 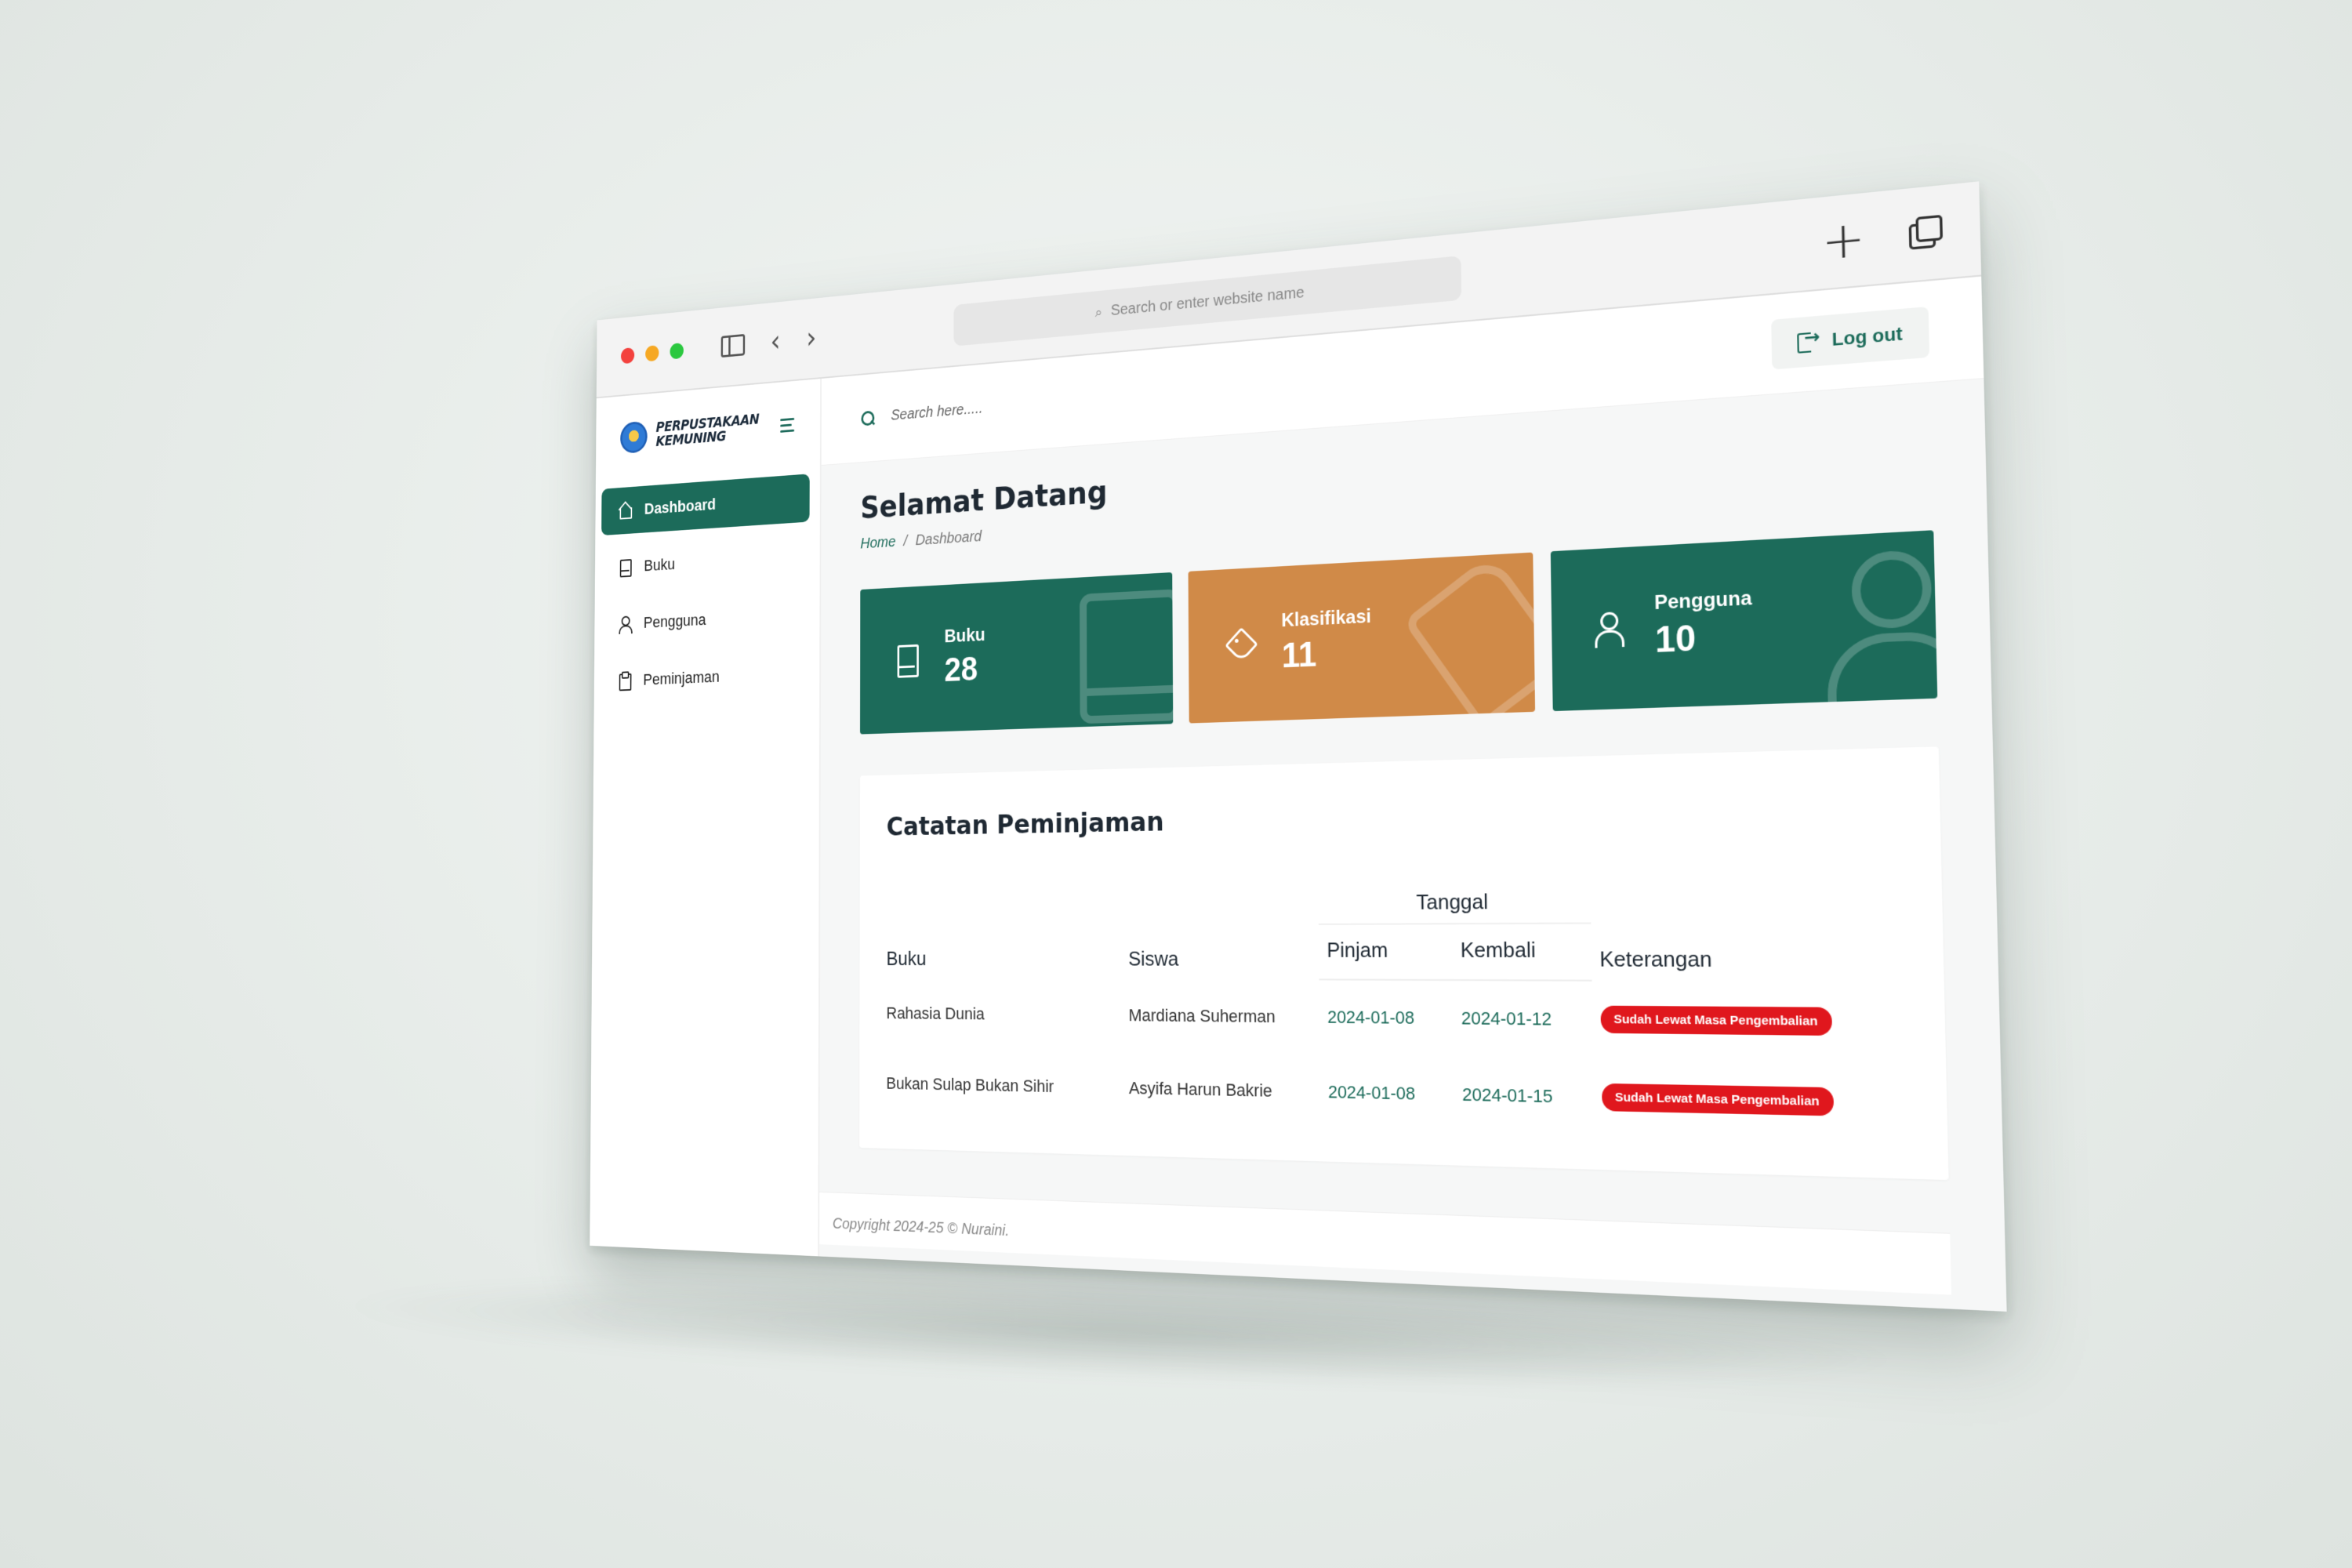 What do you see at coordinates (1207, 301) in the screenshot?
I see `address-placeholder: Search or enter website name` at bounding box center [1207, 301].